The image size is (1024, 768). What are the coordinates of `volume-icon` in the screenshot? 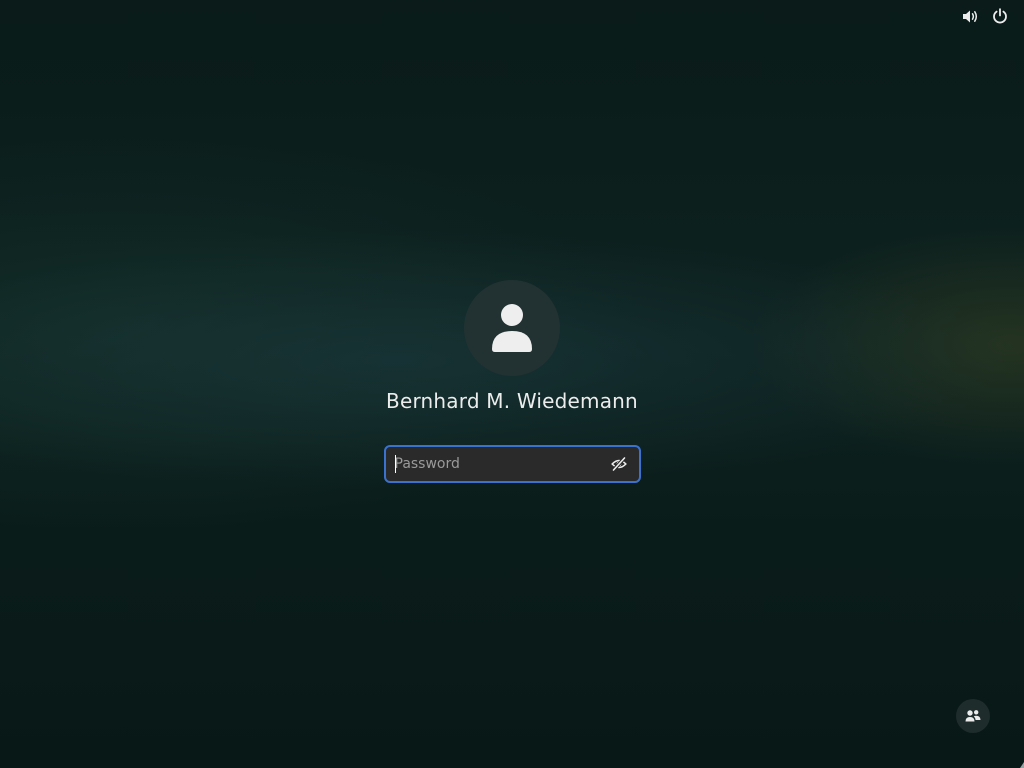 It's located at (970, 16).